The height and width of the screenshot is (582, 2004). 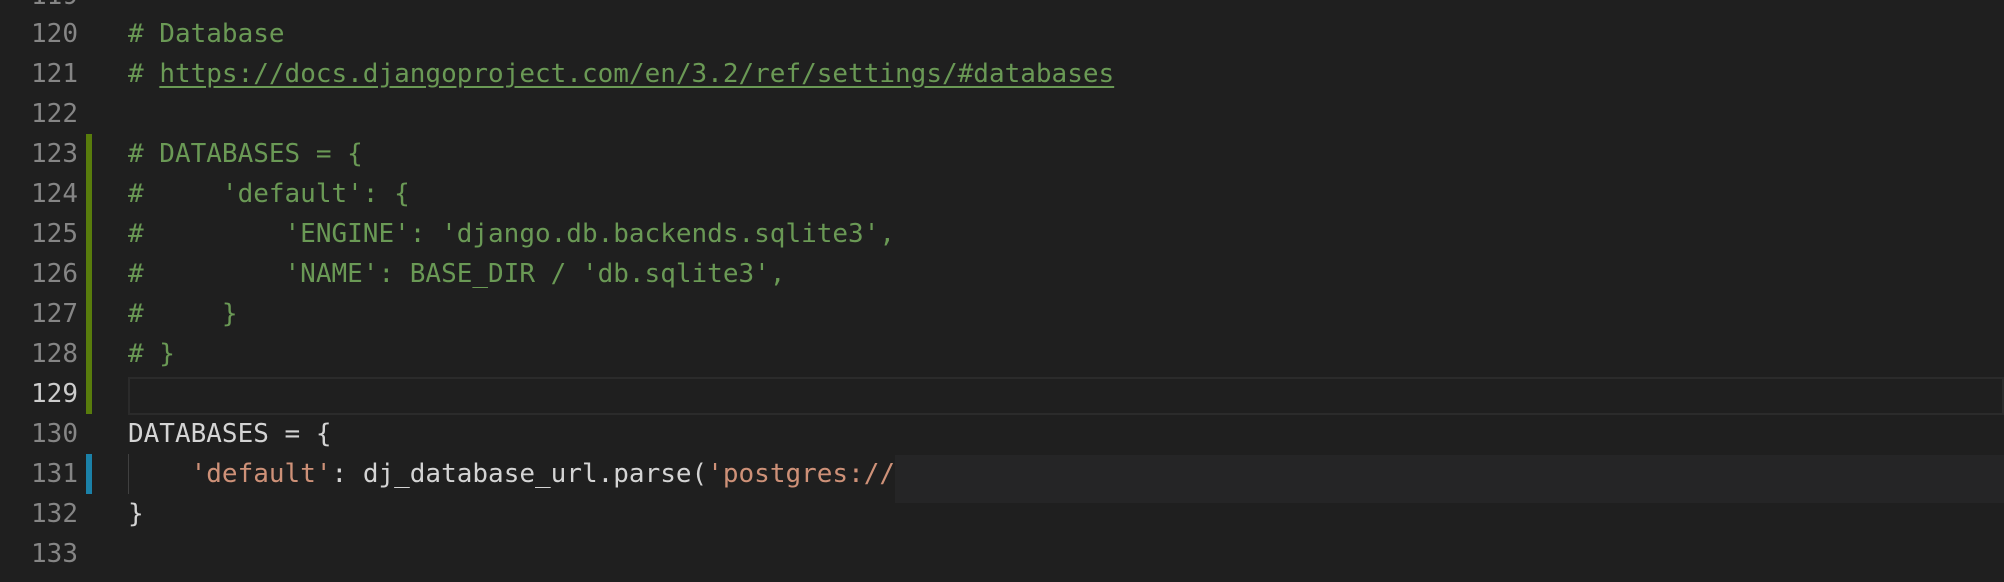 I want to click on line-number: 122, so click(x=54, y=114).